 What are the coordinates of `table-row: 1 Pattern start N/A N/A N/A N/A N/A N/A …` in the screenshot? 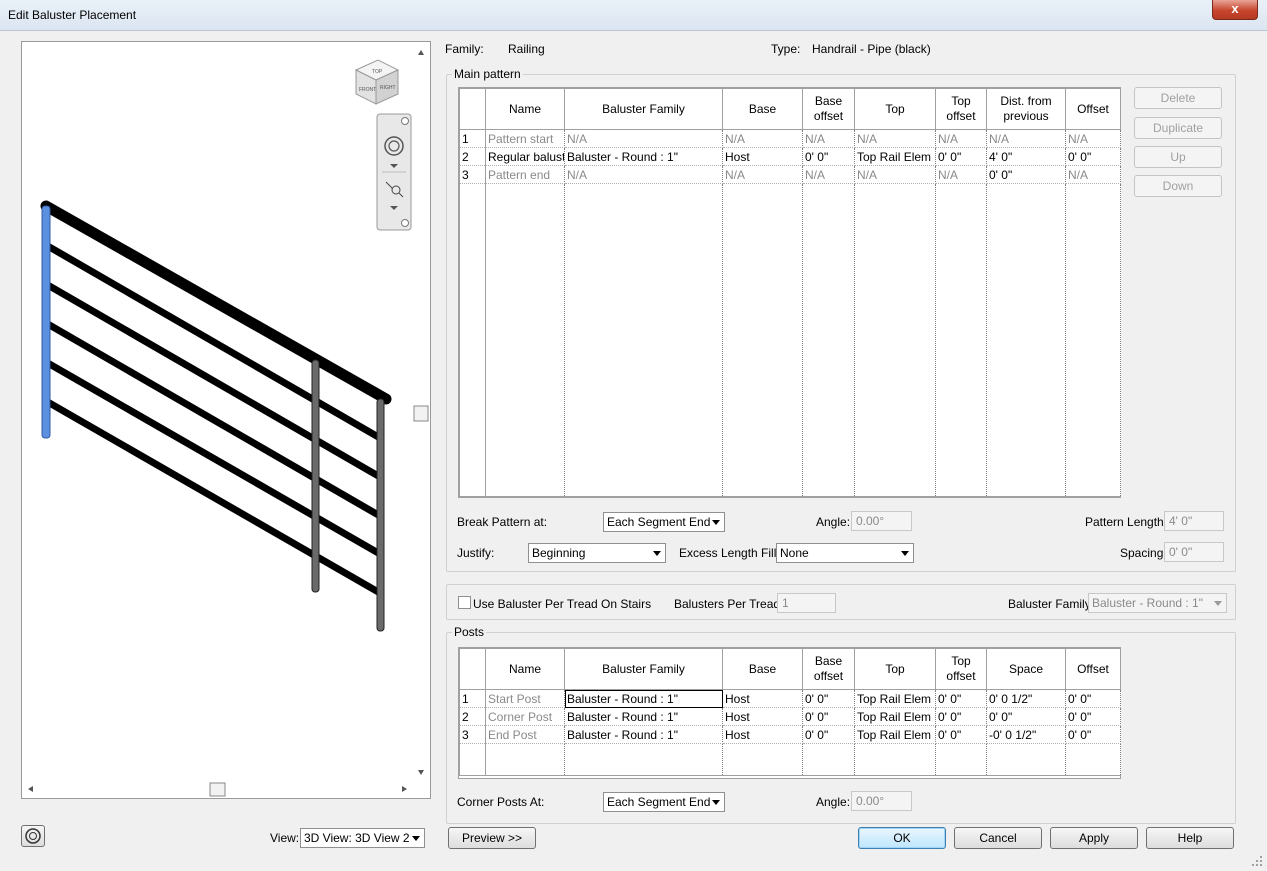 It's located at (790, 138).